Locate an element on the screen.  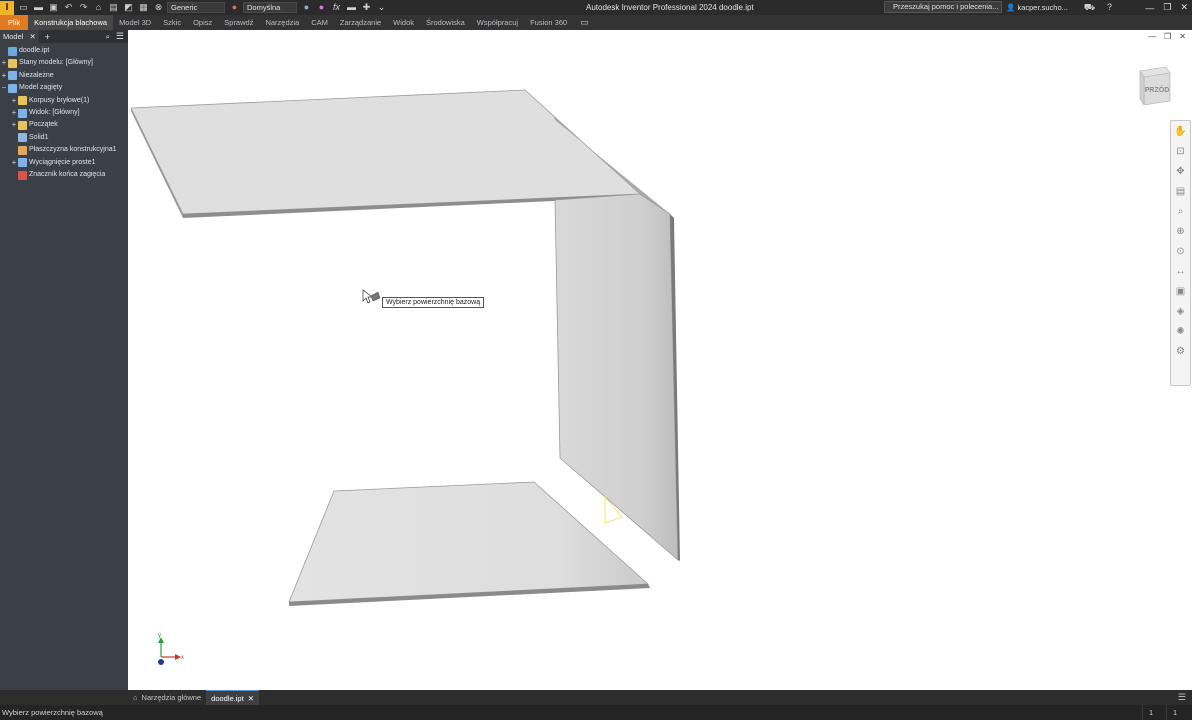
tree-item: + Początek is located at coordinates (29, 125).